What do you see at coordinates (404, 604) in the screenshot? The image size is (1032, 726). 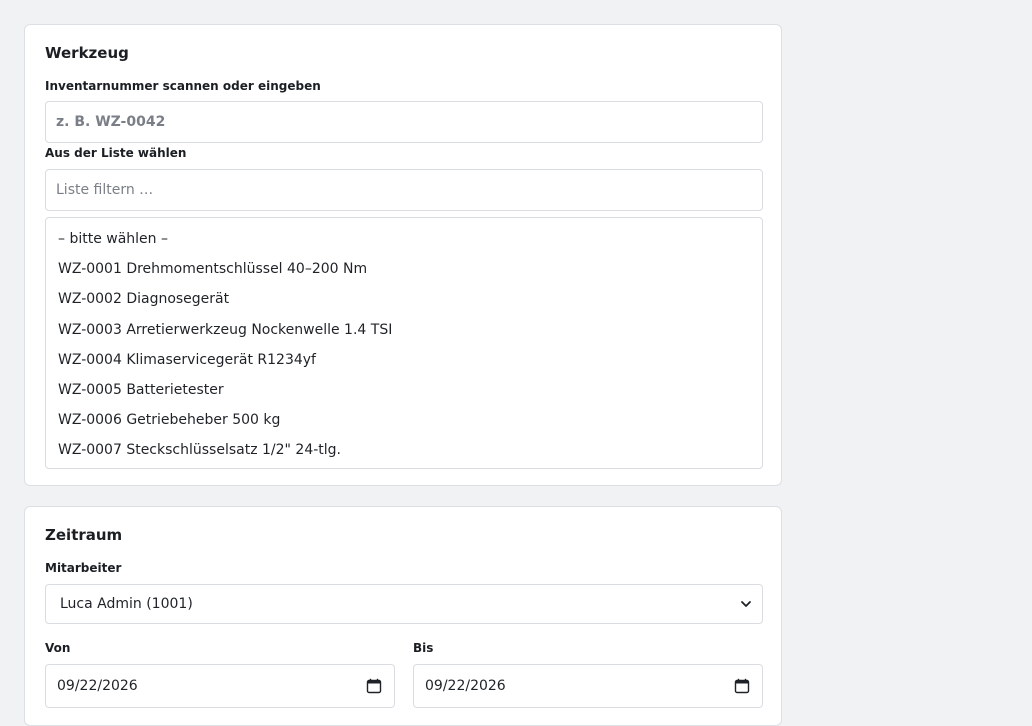 I see `employee-select: Luca Admin (1001)` at bounding box center [404, 604].